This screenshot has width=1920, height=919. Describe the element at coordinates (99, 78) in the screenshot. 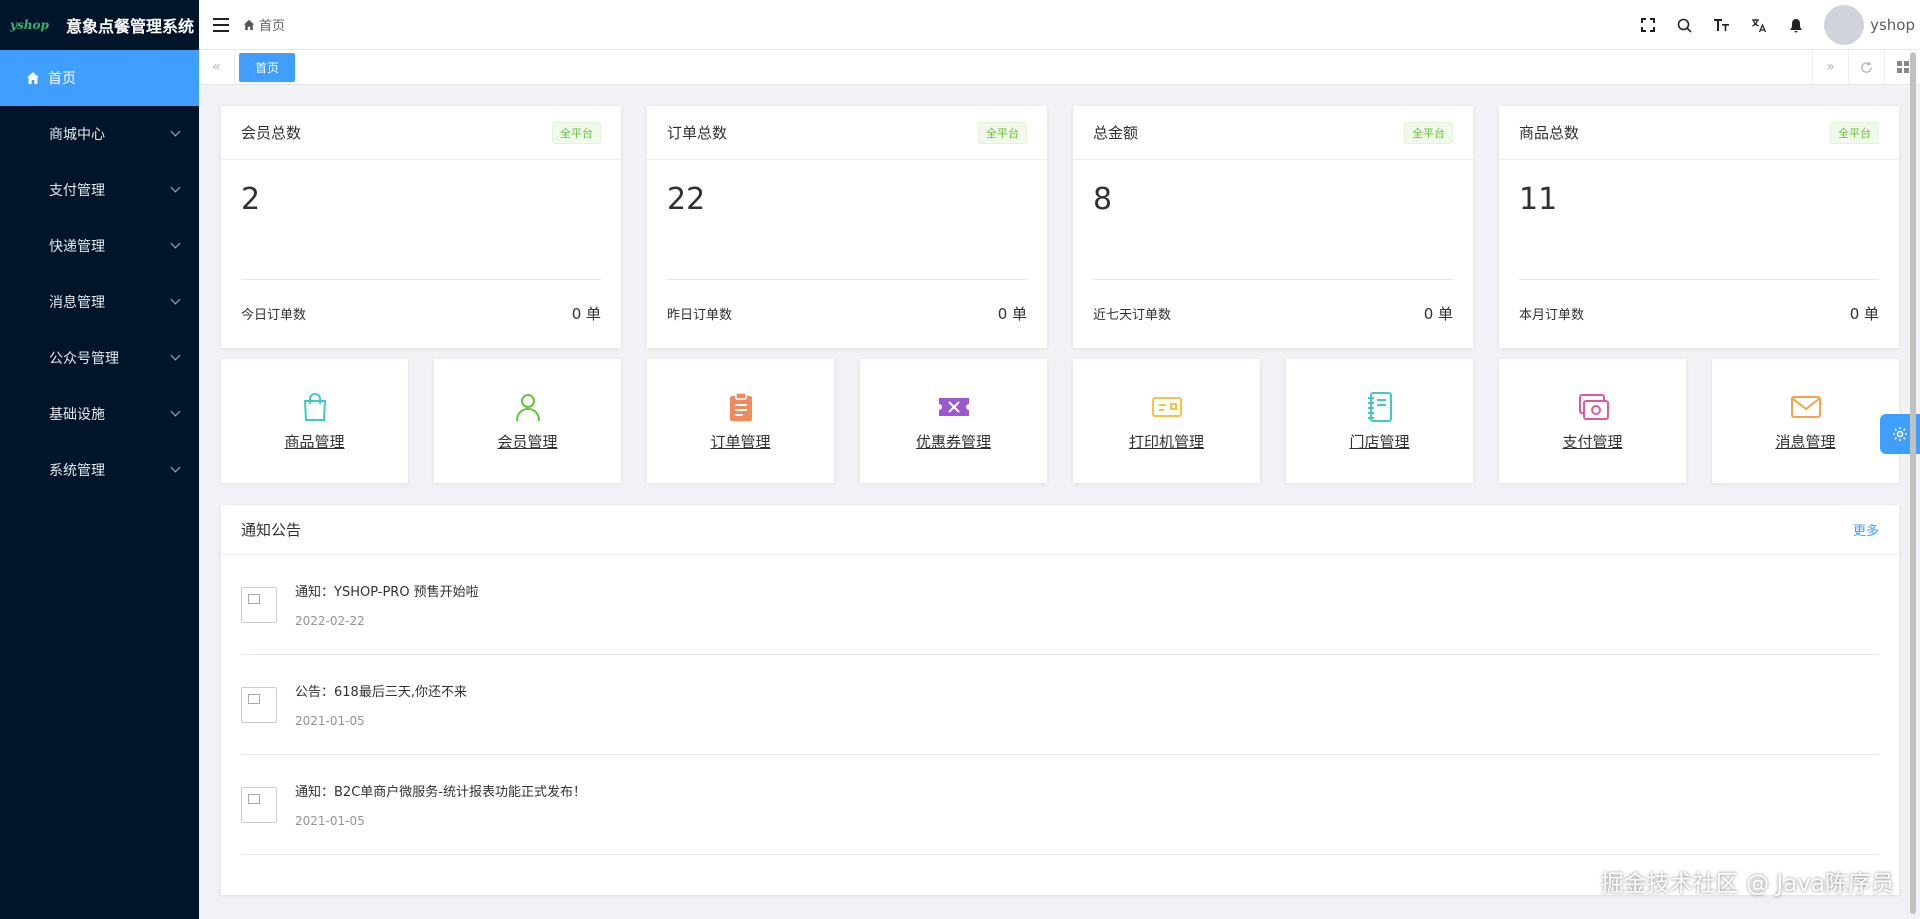

I see `sidebar-item-home: 首页` at that location.